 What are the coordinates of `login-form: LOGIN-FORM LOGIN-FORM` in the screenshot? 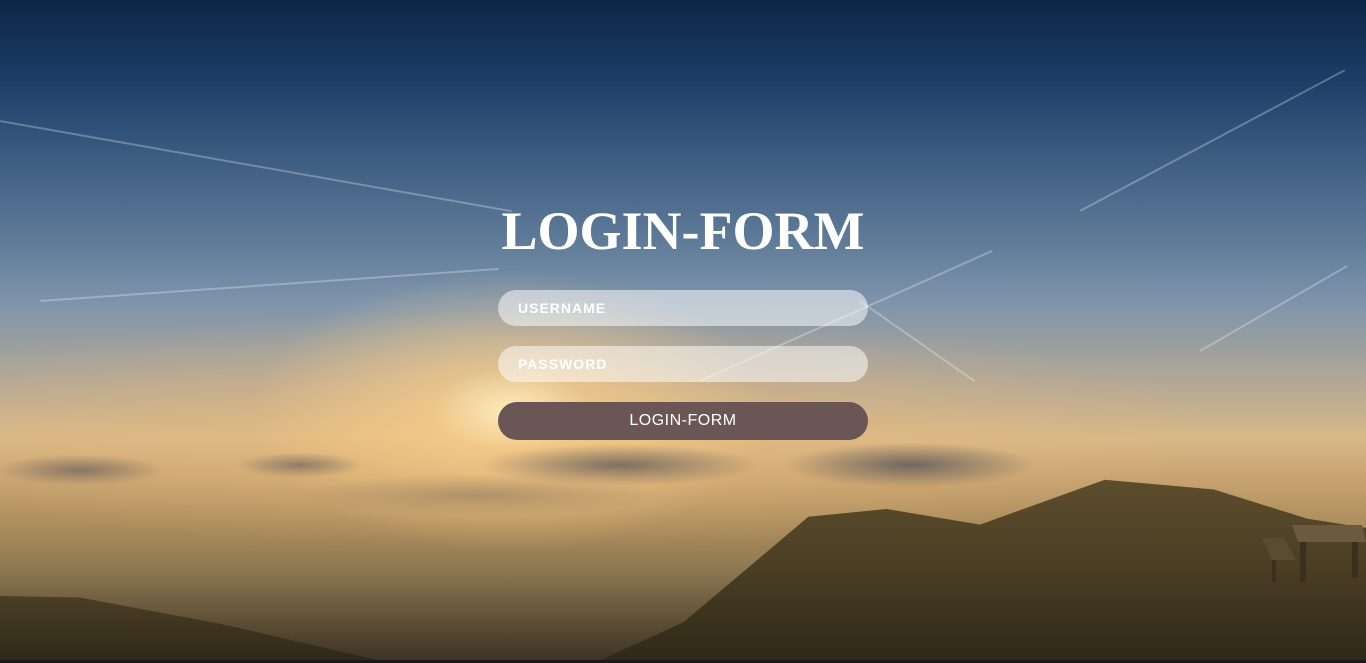 It's located at (683, 318).